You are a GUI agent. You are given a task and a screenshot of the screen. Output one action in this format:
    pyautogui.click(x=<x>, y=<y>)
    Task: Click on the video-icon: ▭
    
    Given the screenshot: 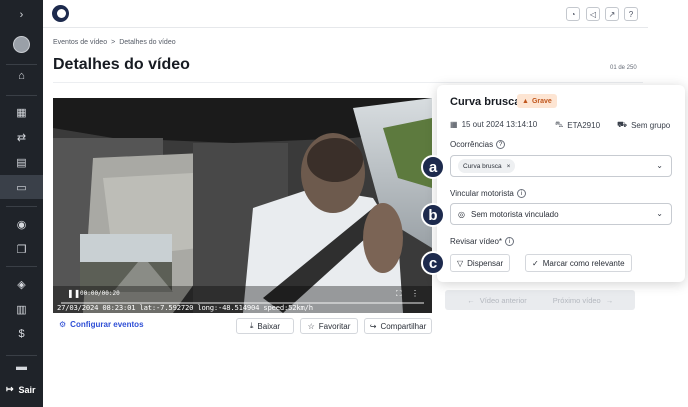 What is the action you would take?
    pyautogui.click(x=21, y=187)
    